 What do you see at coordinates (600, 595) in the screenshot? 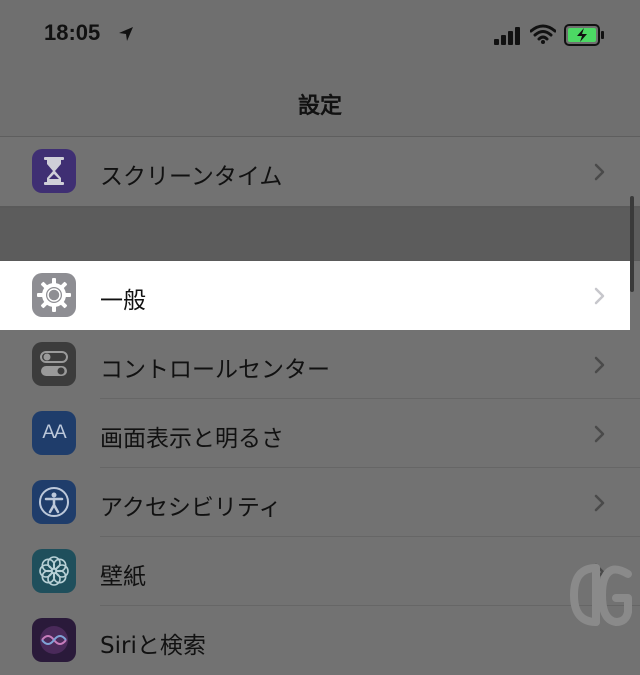
I see `watermark-logo` at bounding box center [600, 595].